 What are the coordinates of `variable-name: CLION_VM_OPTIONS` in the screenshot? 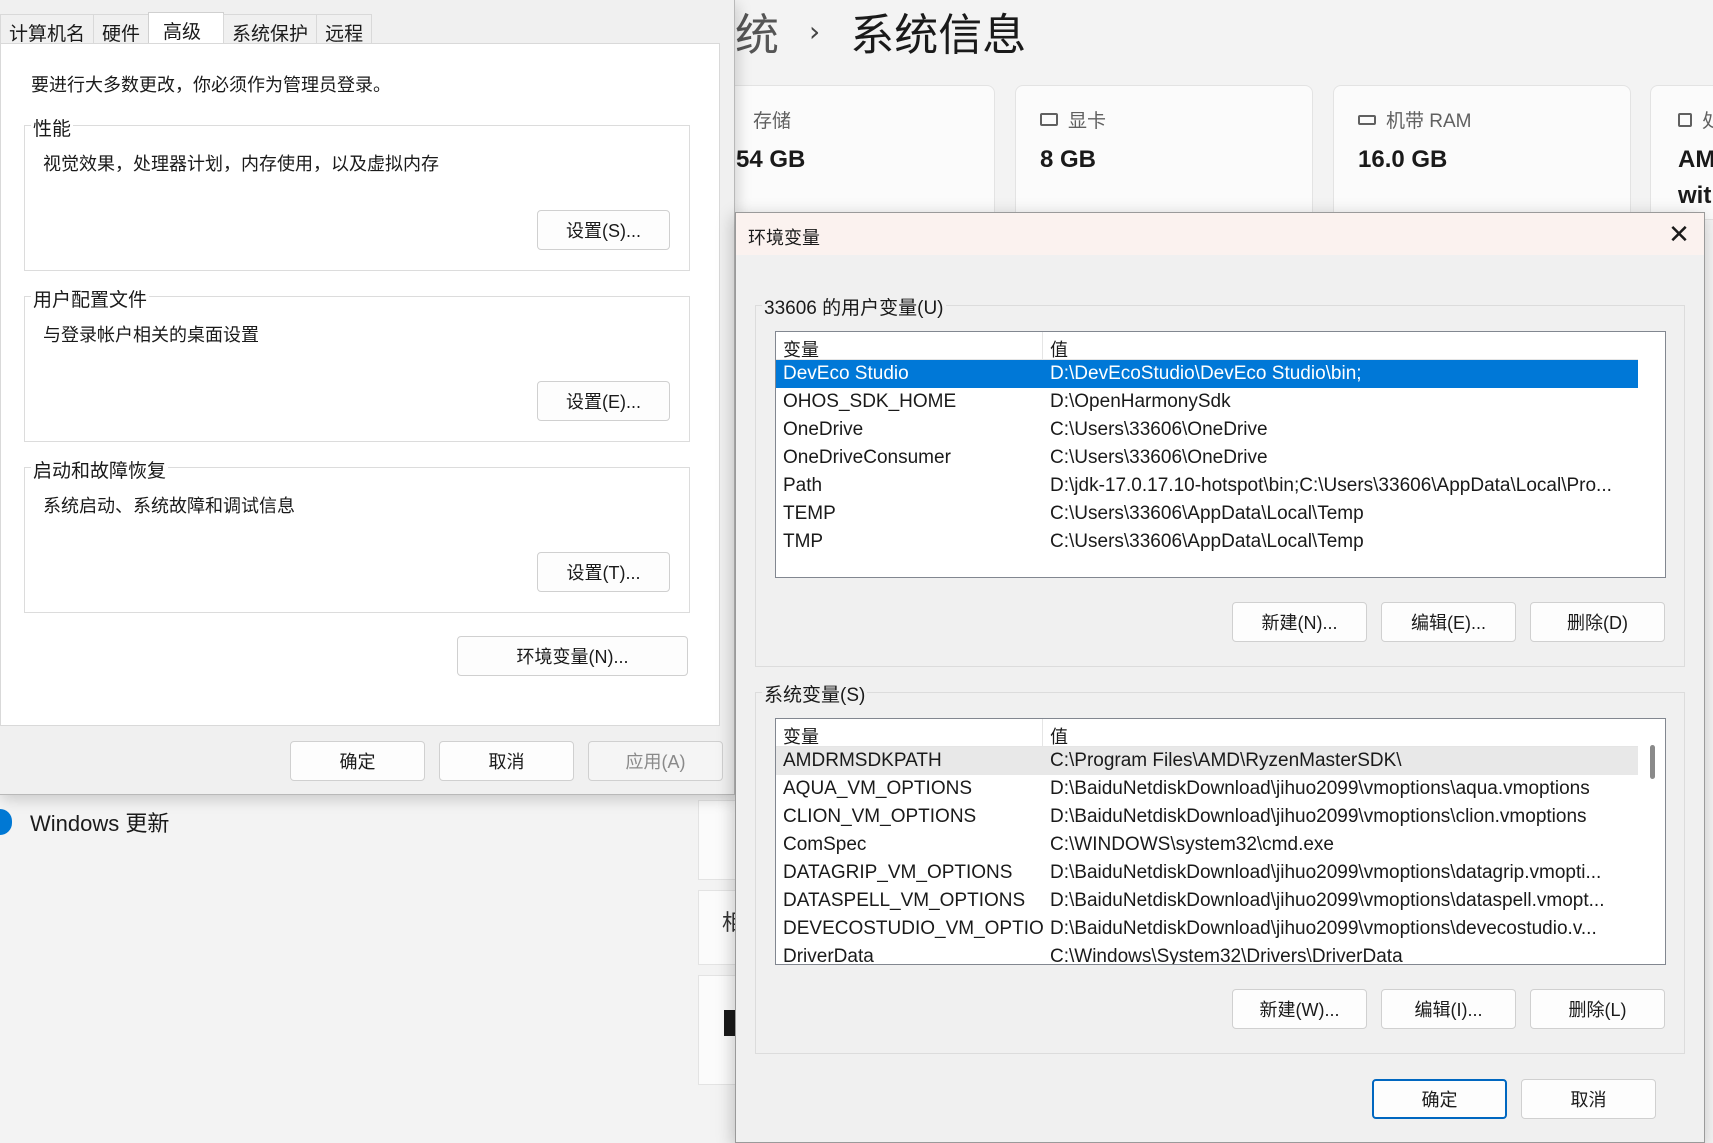 It's located at (880, 816).